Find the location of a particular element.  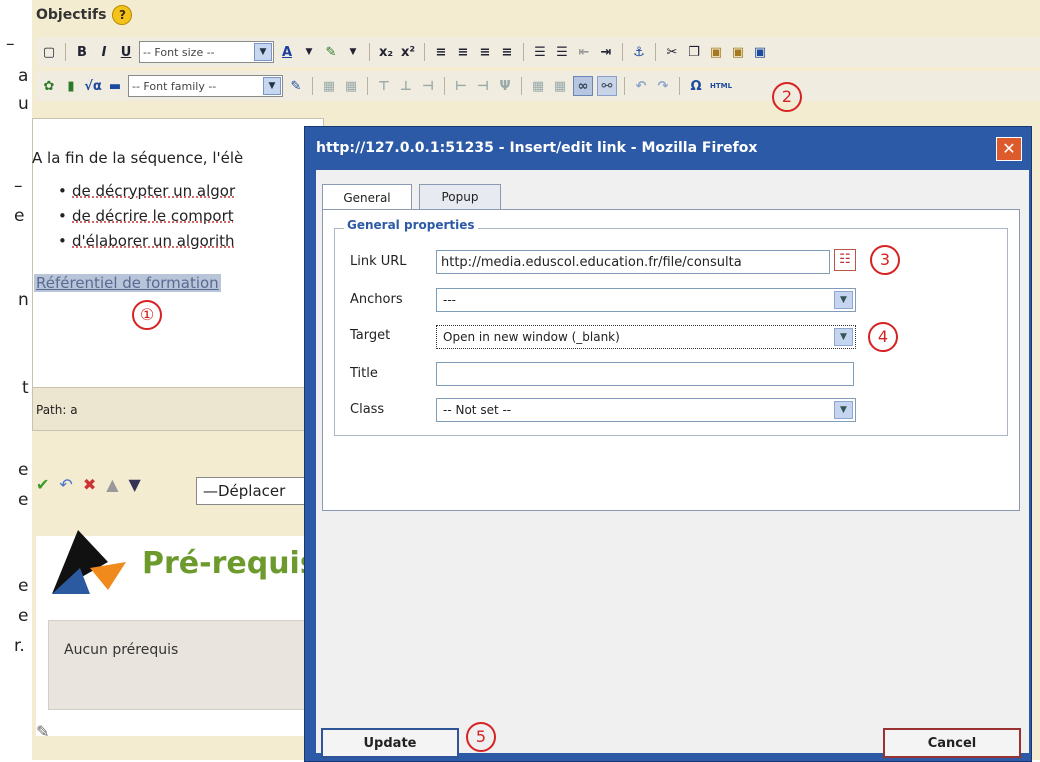

cut-icon: ✂ is located at coordinates (672, 52).